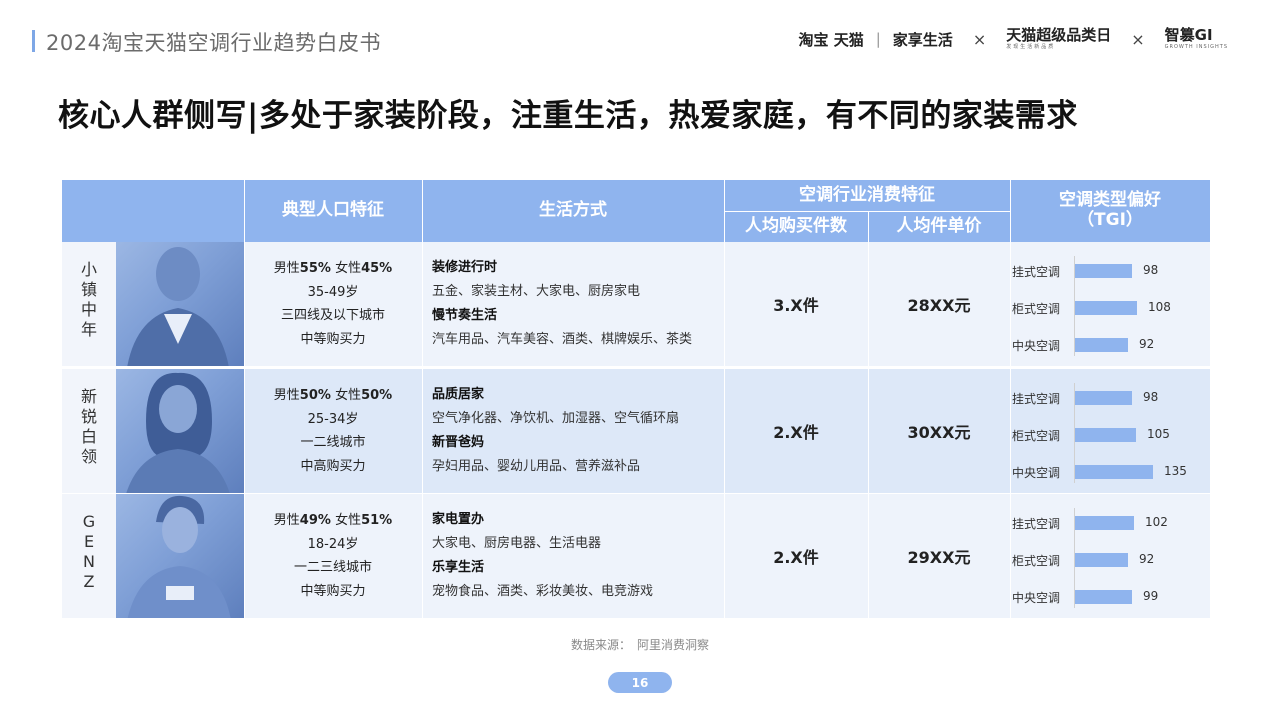 Image resolution: width=1280 pixels, height=720 pixels. Describe the element at coordinates (1188, 35) in the screenshot. I see `logo-zhisuan-text: 智篡GI` at that location.